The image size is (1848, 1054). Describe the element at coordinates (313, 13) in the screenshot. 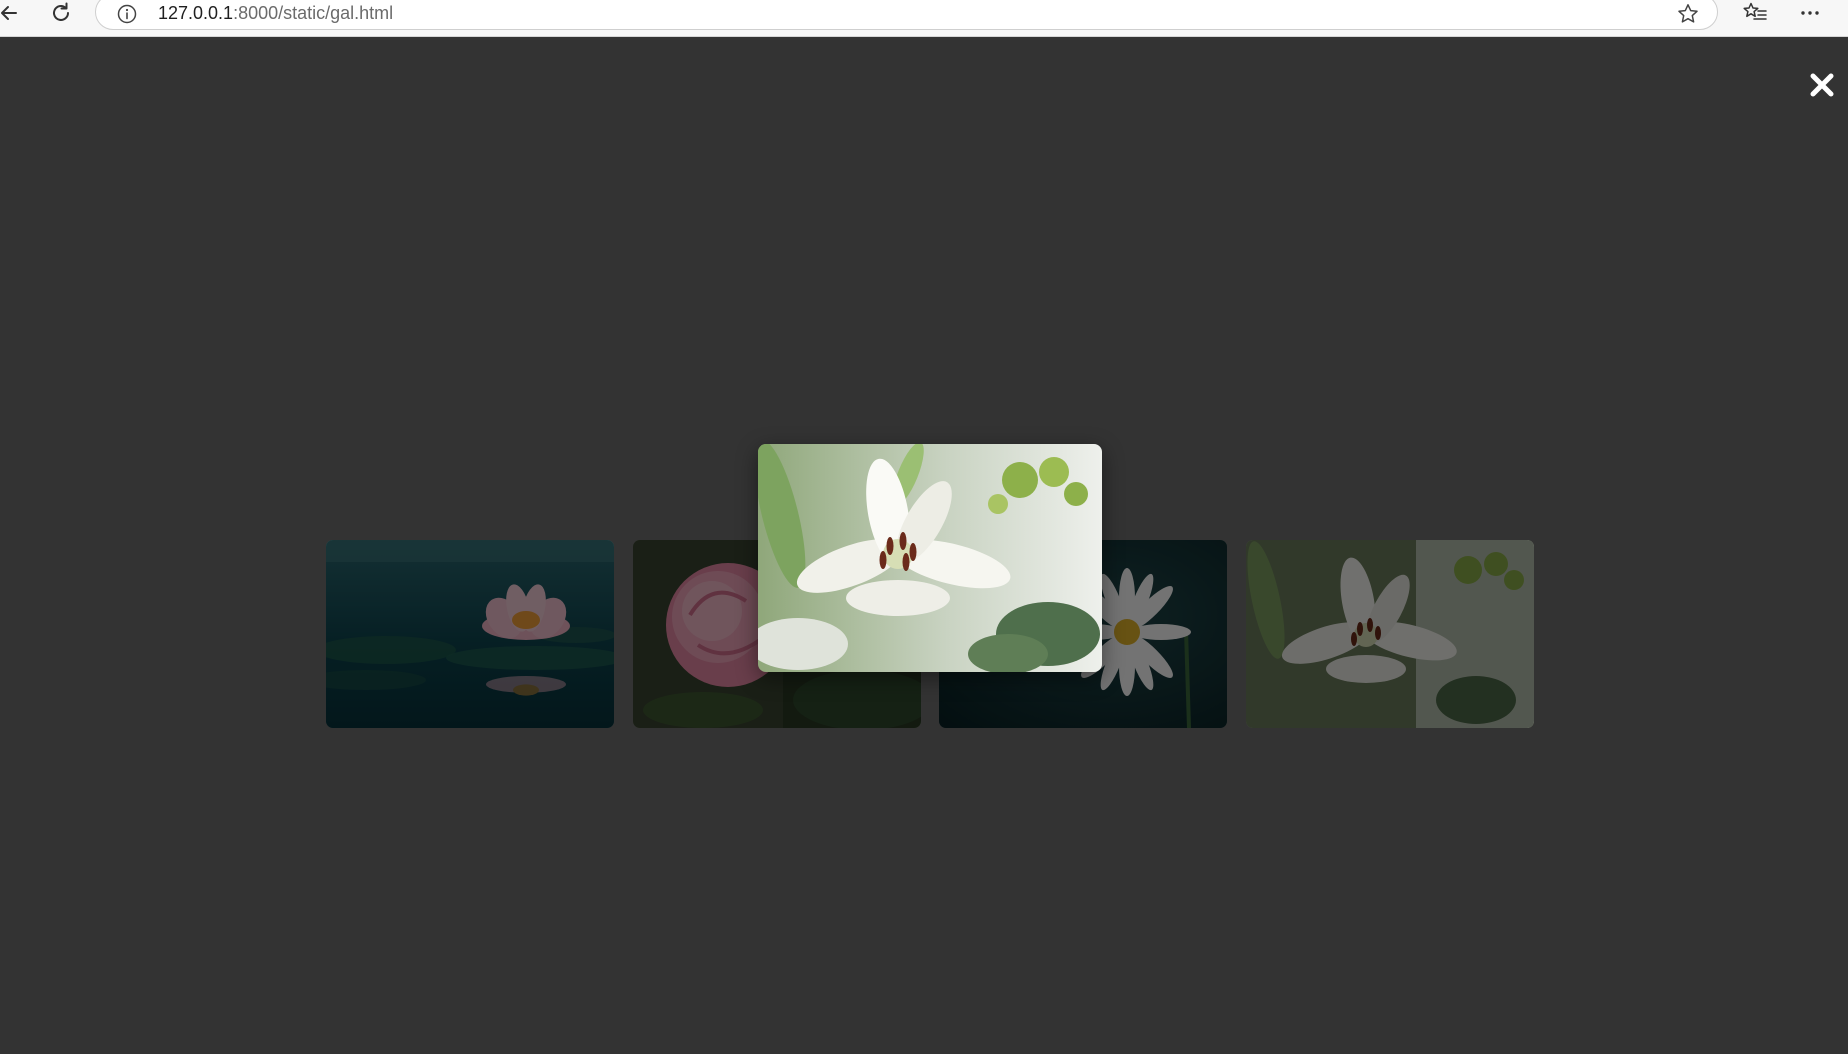

I see `url-path: :8000/static/gal.html` at that location.